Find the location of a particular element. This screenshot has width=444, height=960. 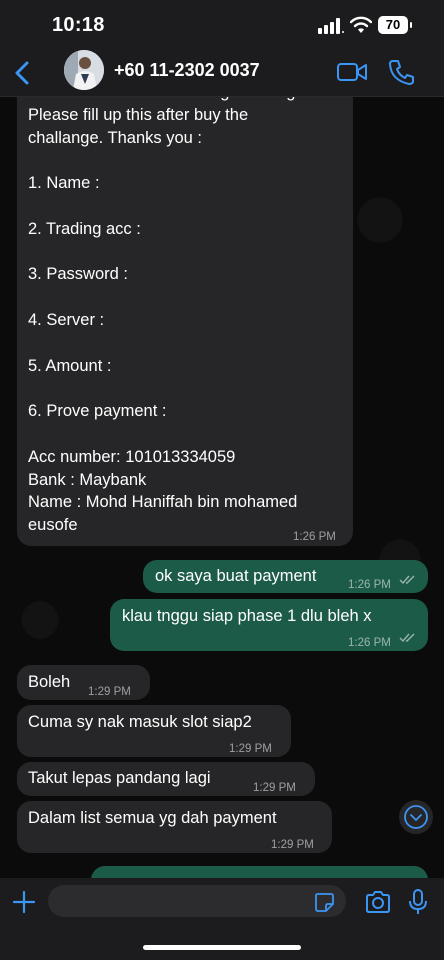

message-composer is located at coordinates (222, 919).